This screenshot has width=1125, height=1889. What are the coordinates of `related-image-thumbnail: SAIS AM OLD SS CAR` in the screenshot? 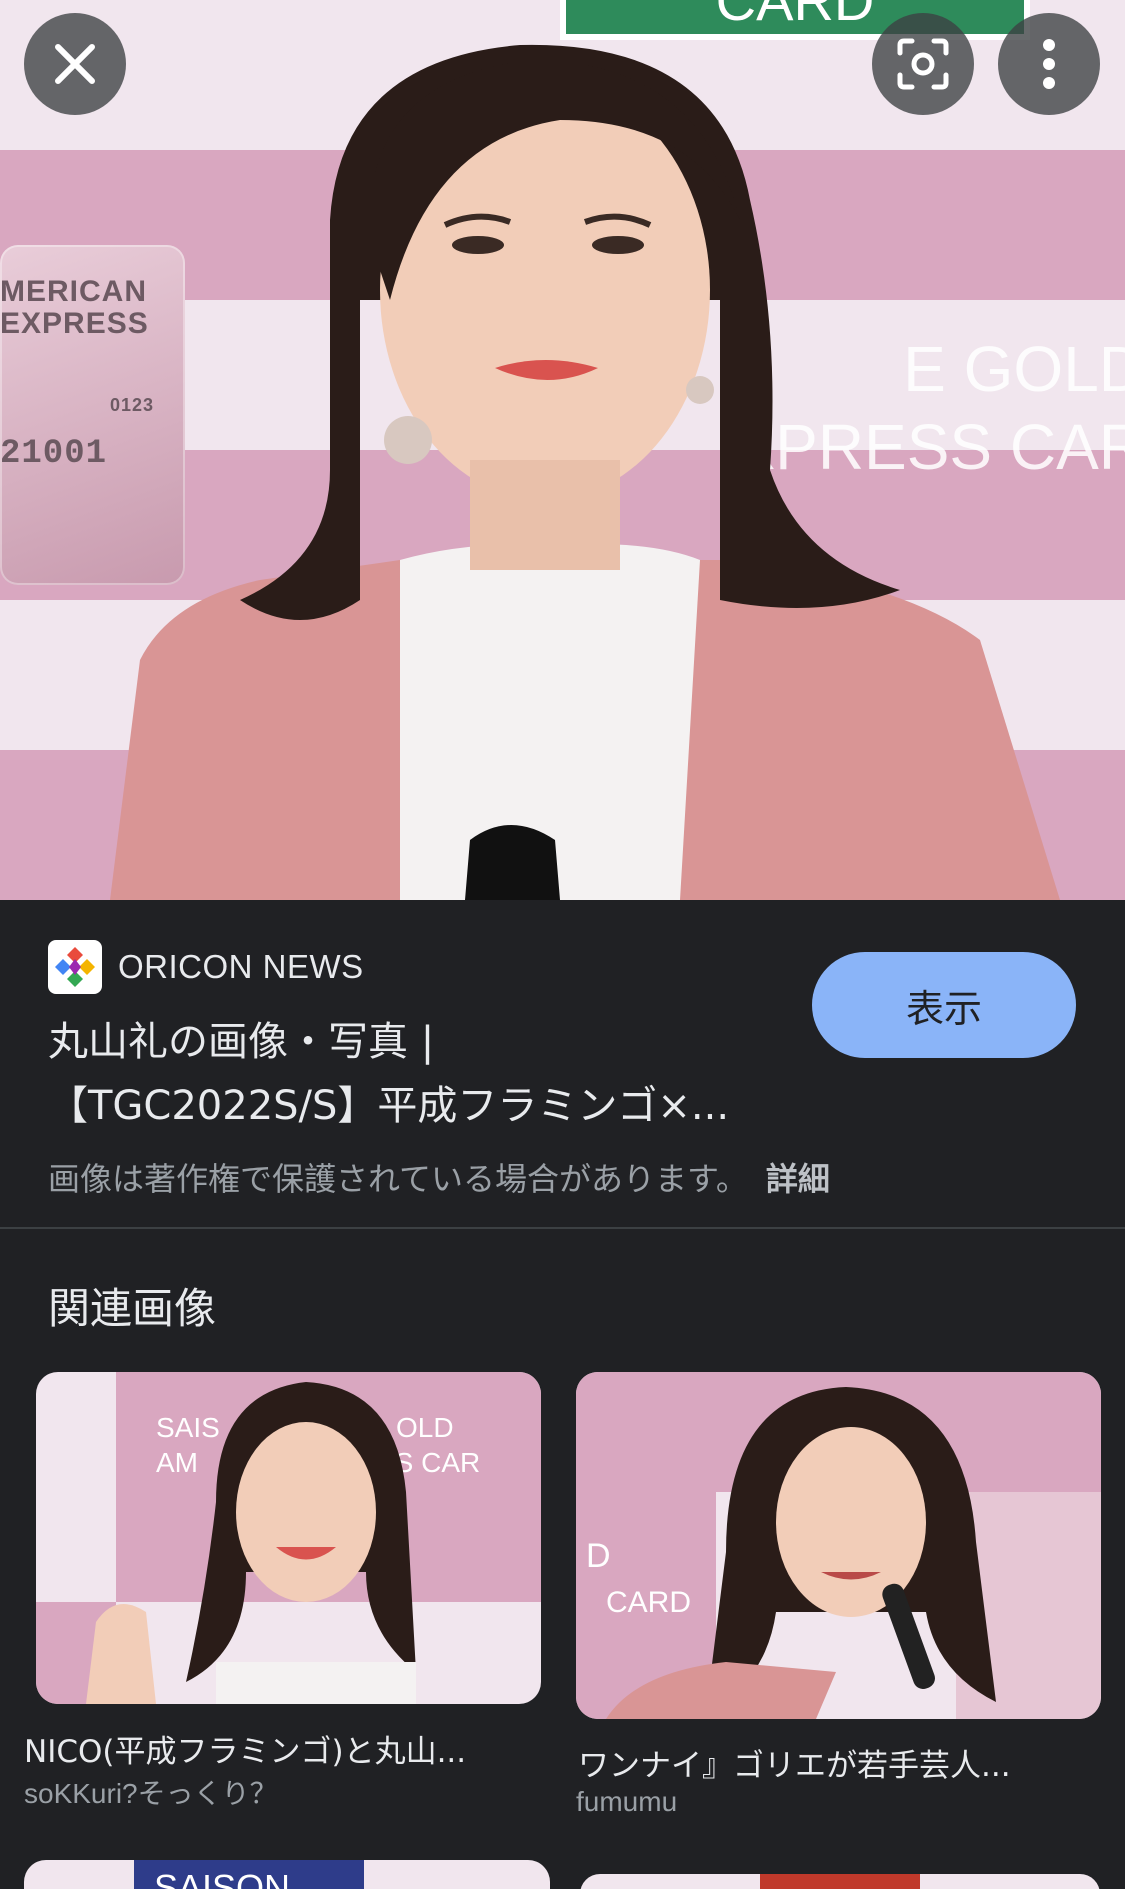 It's located at (288, 1538).